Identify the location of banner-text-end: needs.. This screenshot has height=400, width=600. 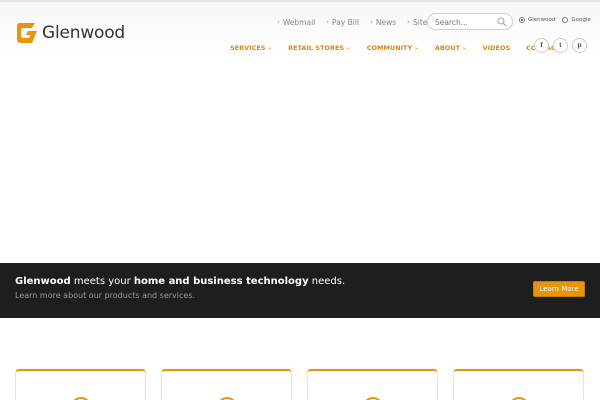
(327, 281).